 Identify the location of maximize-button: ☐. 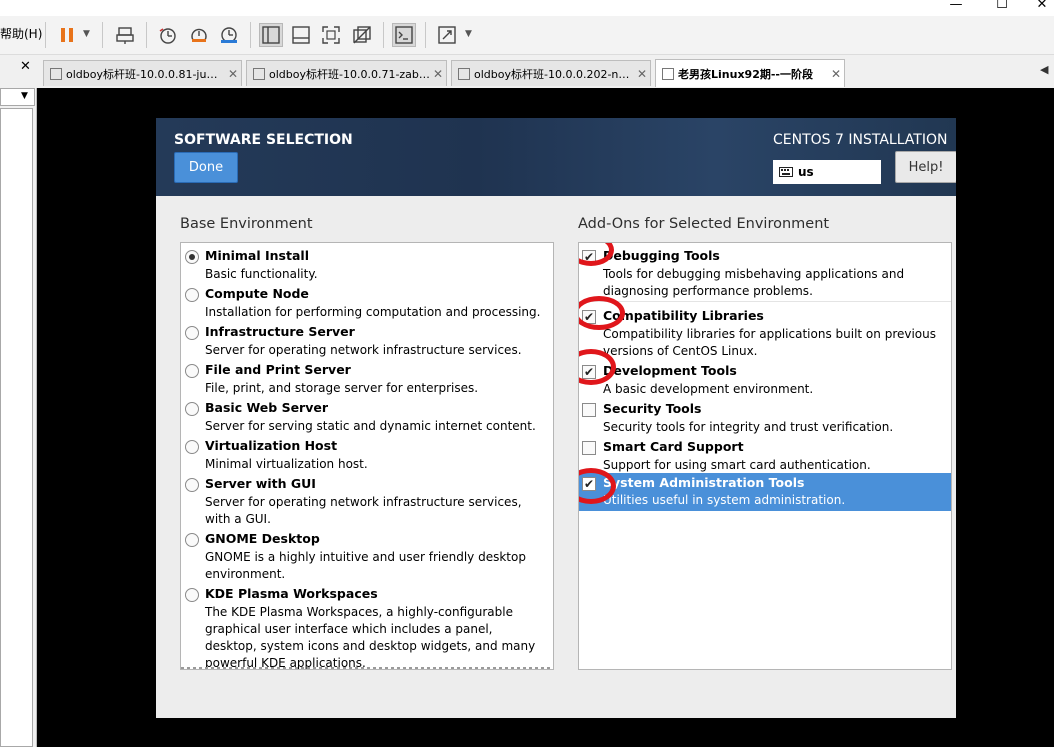
(1002, 6).